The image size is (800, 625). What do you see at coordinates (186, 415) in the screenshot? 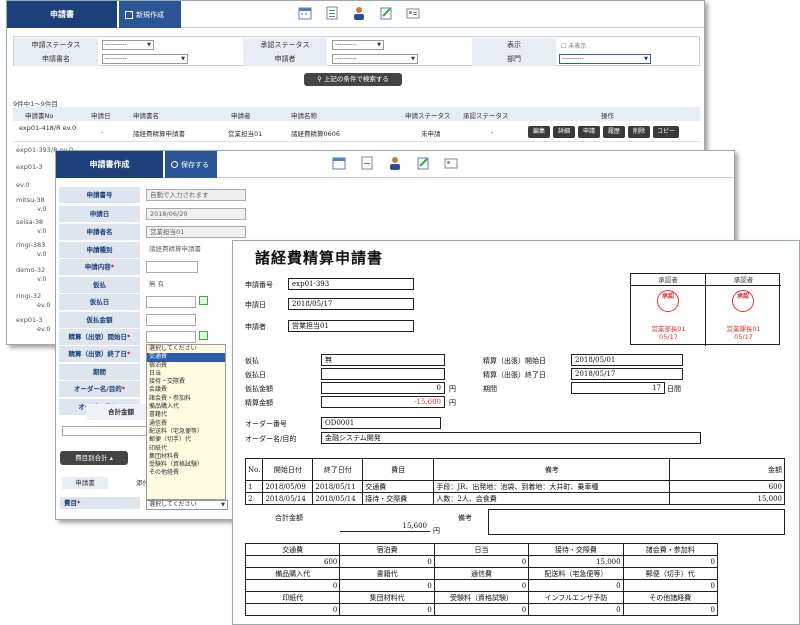
I see `dropdown-option: 書籍代` at bounding box center [186, 415].